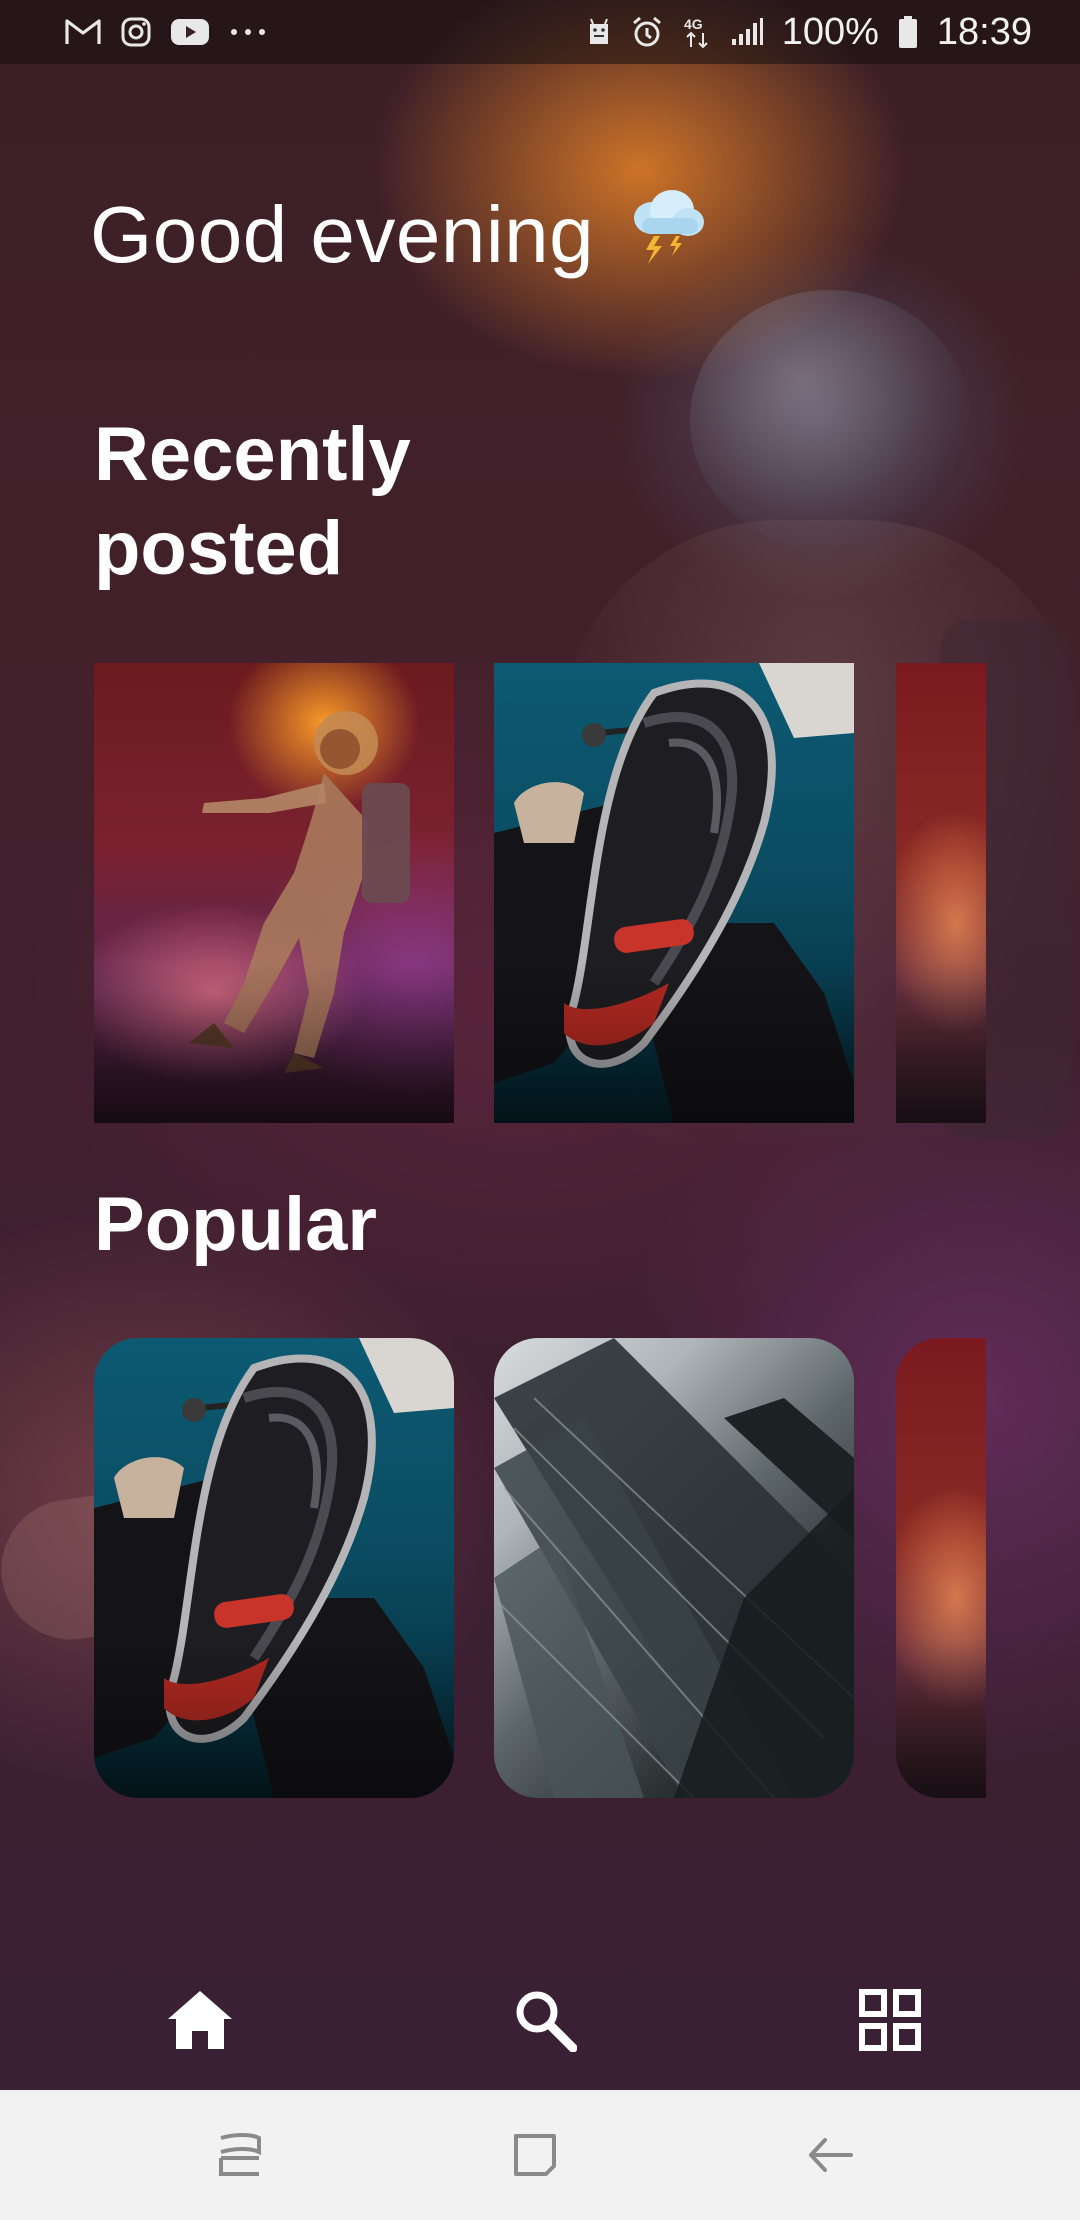 The height and width of the screenshot is (2220, 1080). I want to click on battery-percentage: 100%, so click(830, 31).